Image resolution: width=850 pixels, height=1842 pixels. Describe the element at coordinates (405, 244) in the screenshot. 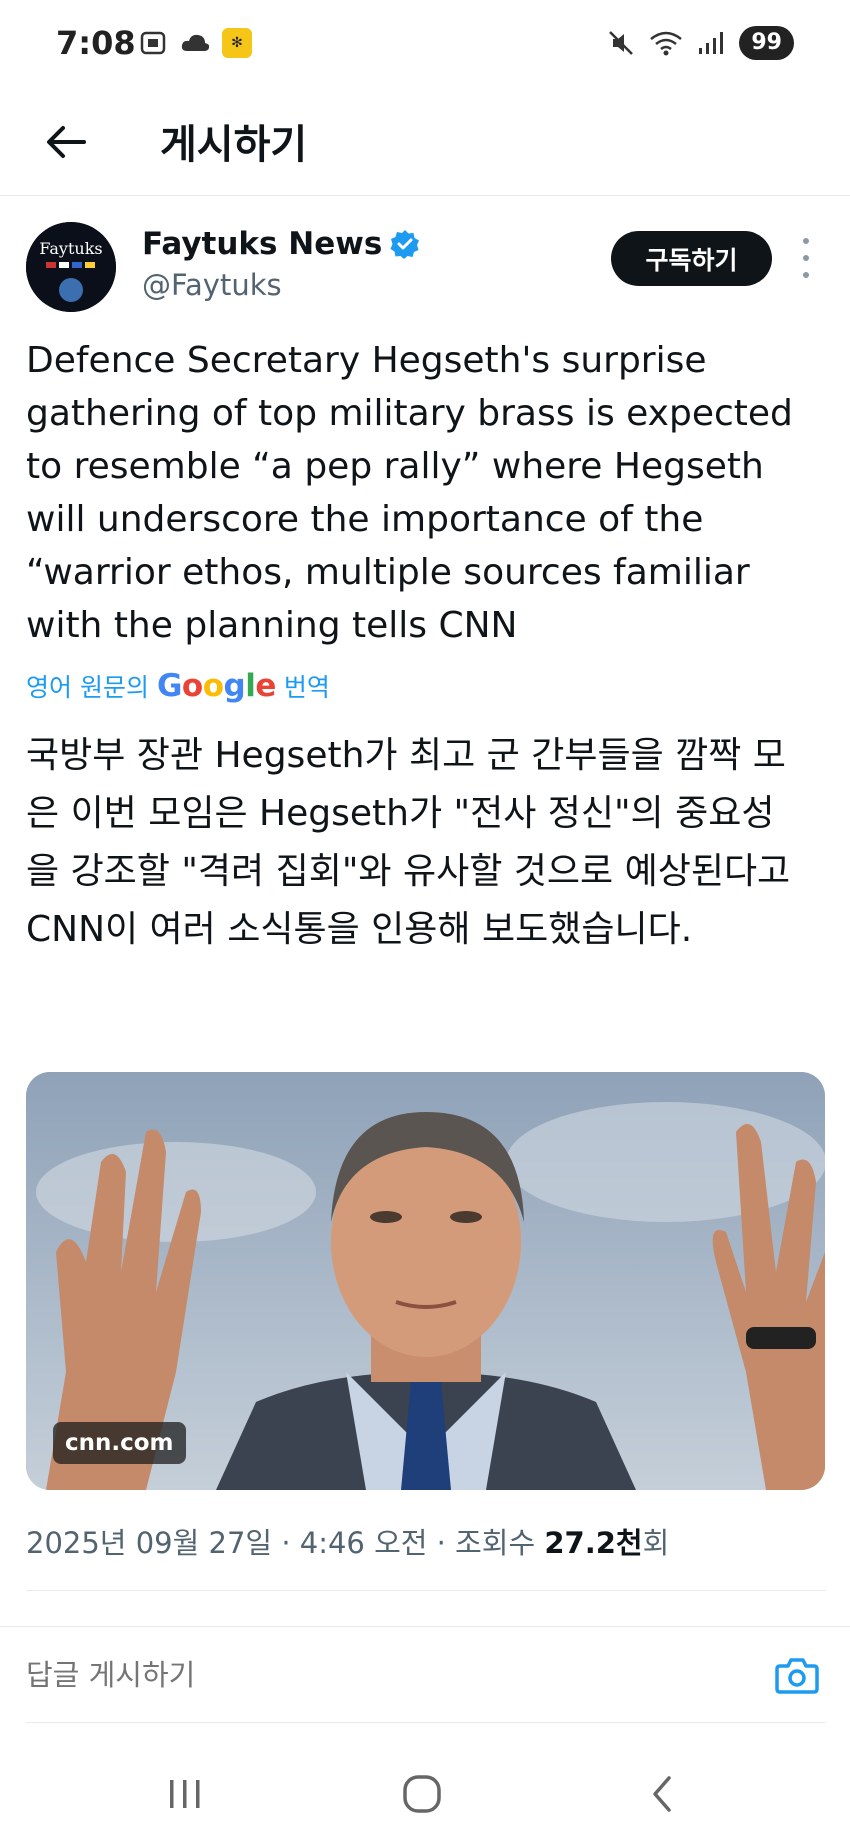

I see `verified-badge-icon` at that location.